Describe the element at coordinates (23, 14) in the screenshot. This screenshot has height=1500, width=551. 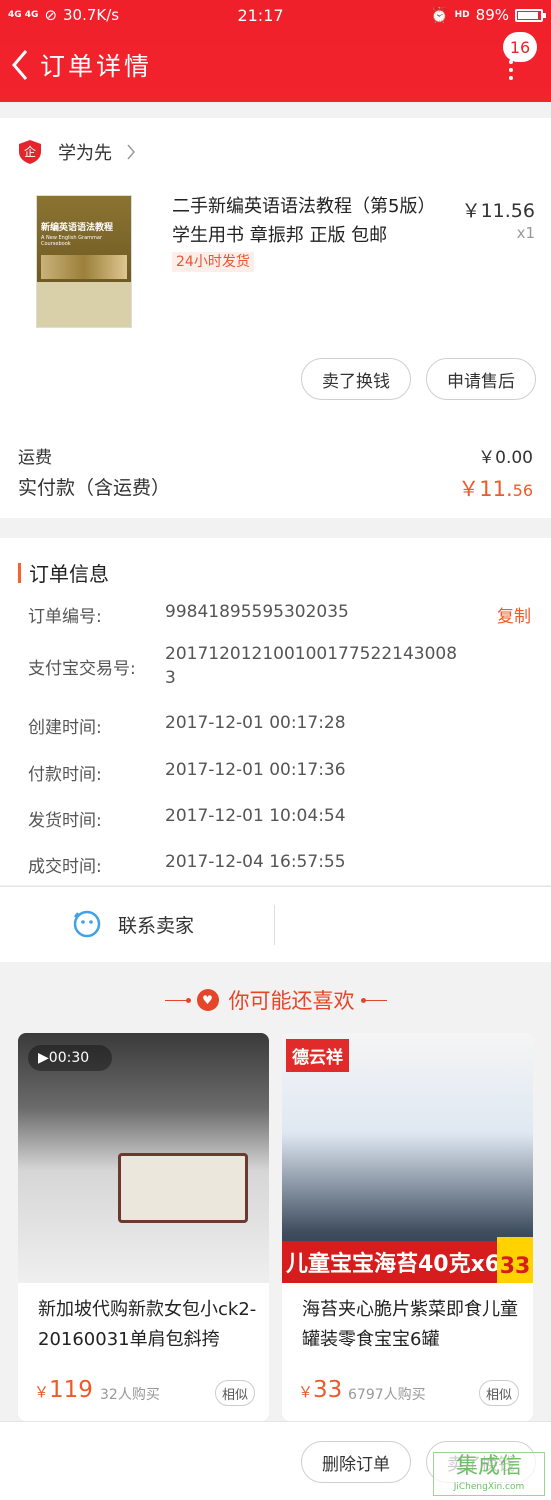
I see `network-indicator: 4G 4G` at that location.